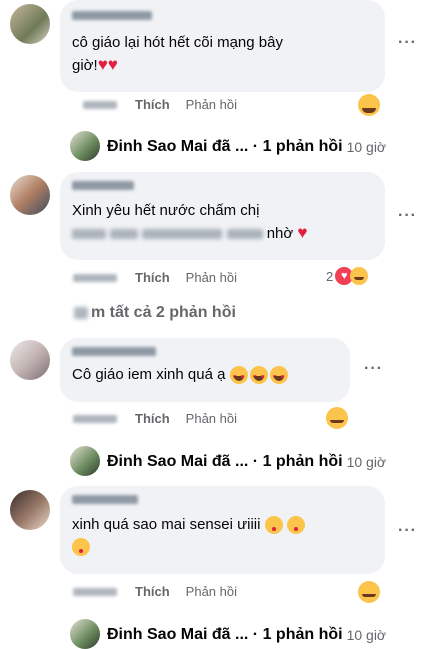  I want to click on comment-text: Xinh yêu hết nước chấm chị nhờ ♥, so click(190, 222).